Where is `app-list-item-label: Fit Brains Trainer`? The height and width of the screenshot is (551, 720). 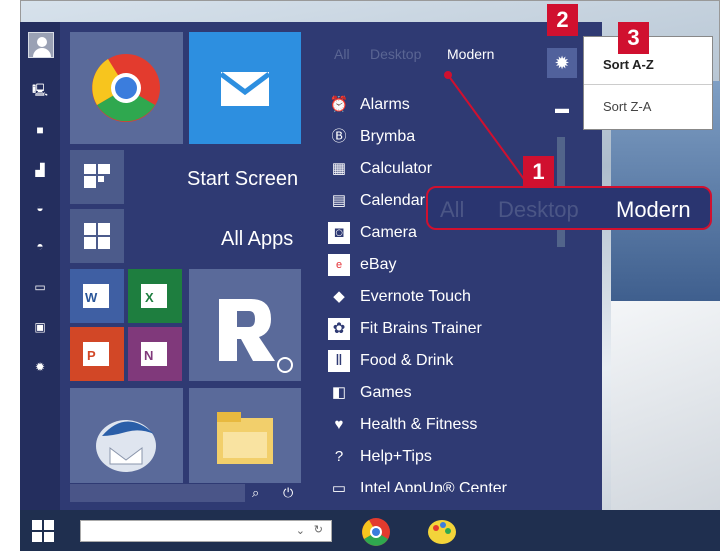 app-list-item-label: Fit Brains Trainer is located at coordinates (421, 328).